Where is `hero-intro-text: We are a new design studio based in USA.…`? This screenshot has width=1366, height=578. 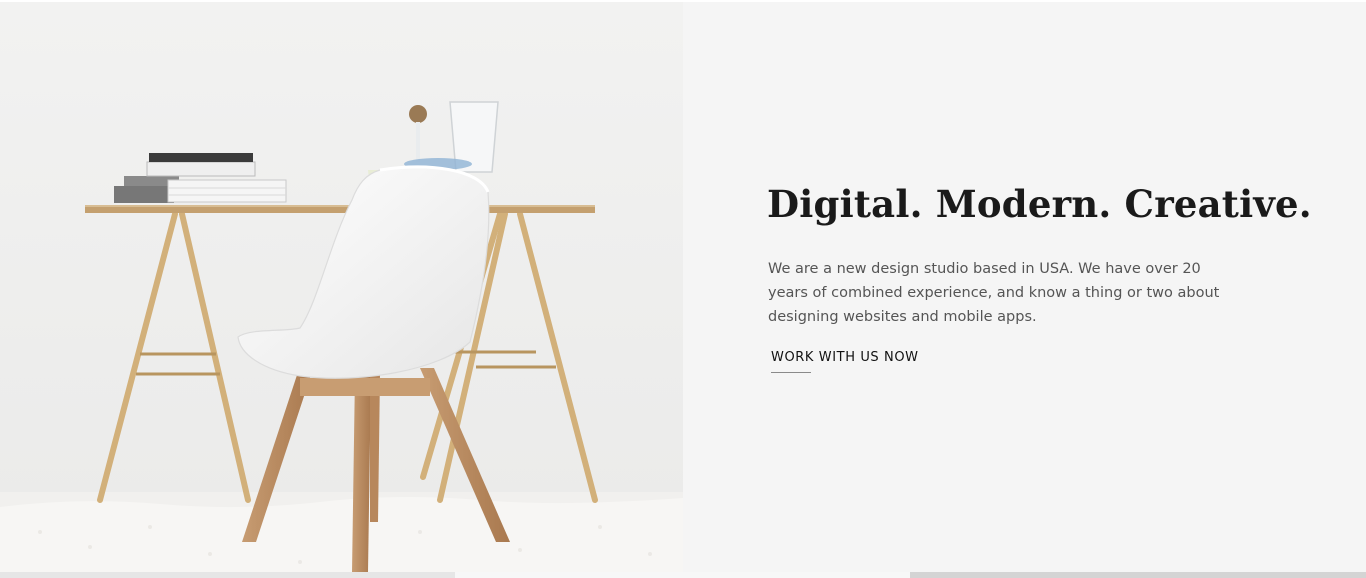 hero-intro-text: We are a new design studio based in USA.… is located at coordinates (994, 293).